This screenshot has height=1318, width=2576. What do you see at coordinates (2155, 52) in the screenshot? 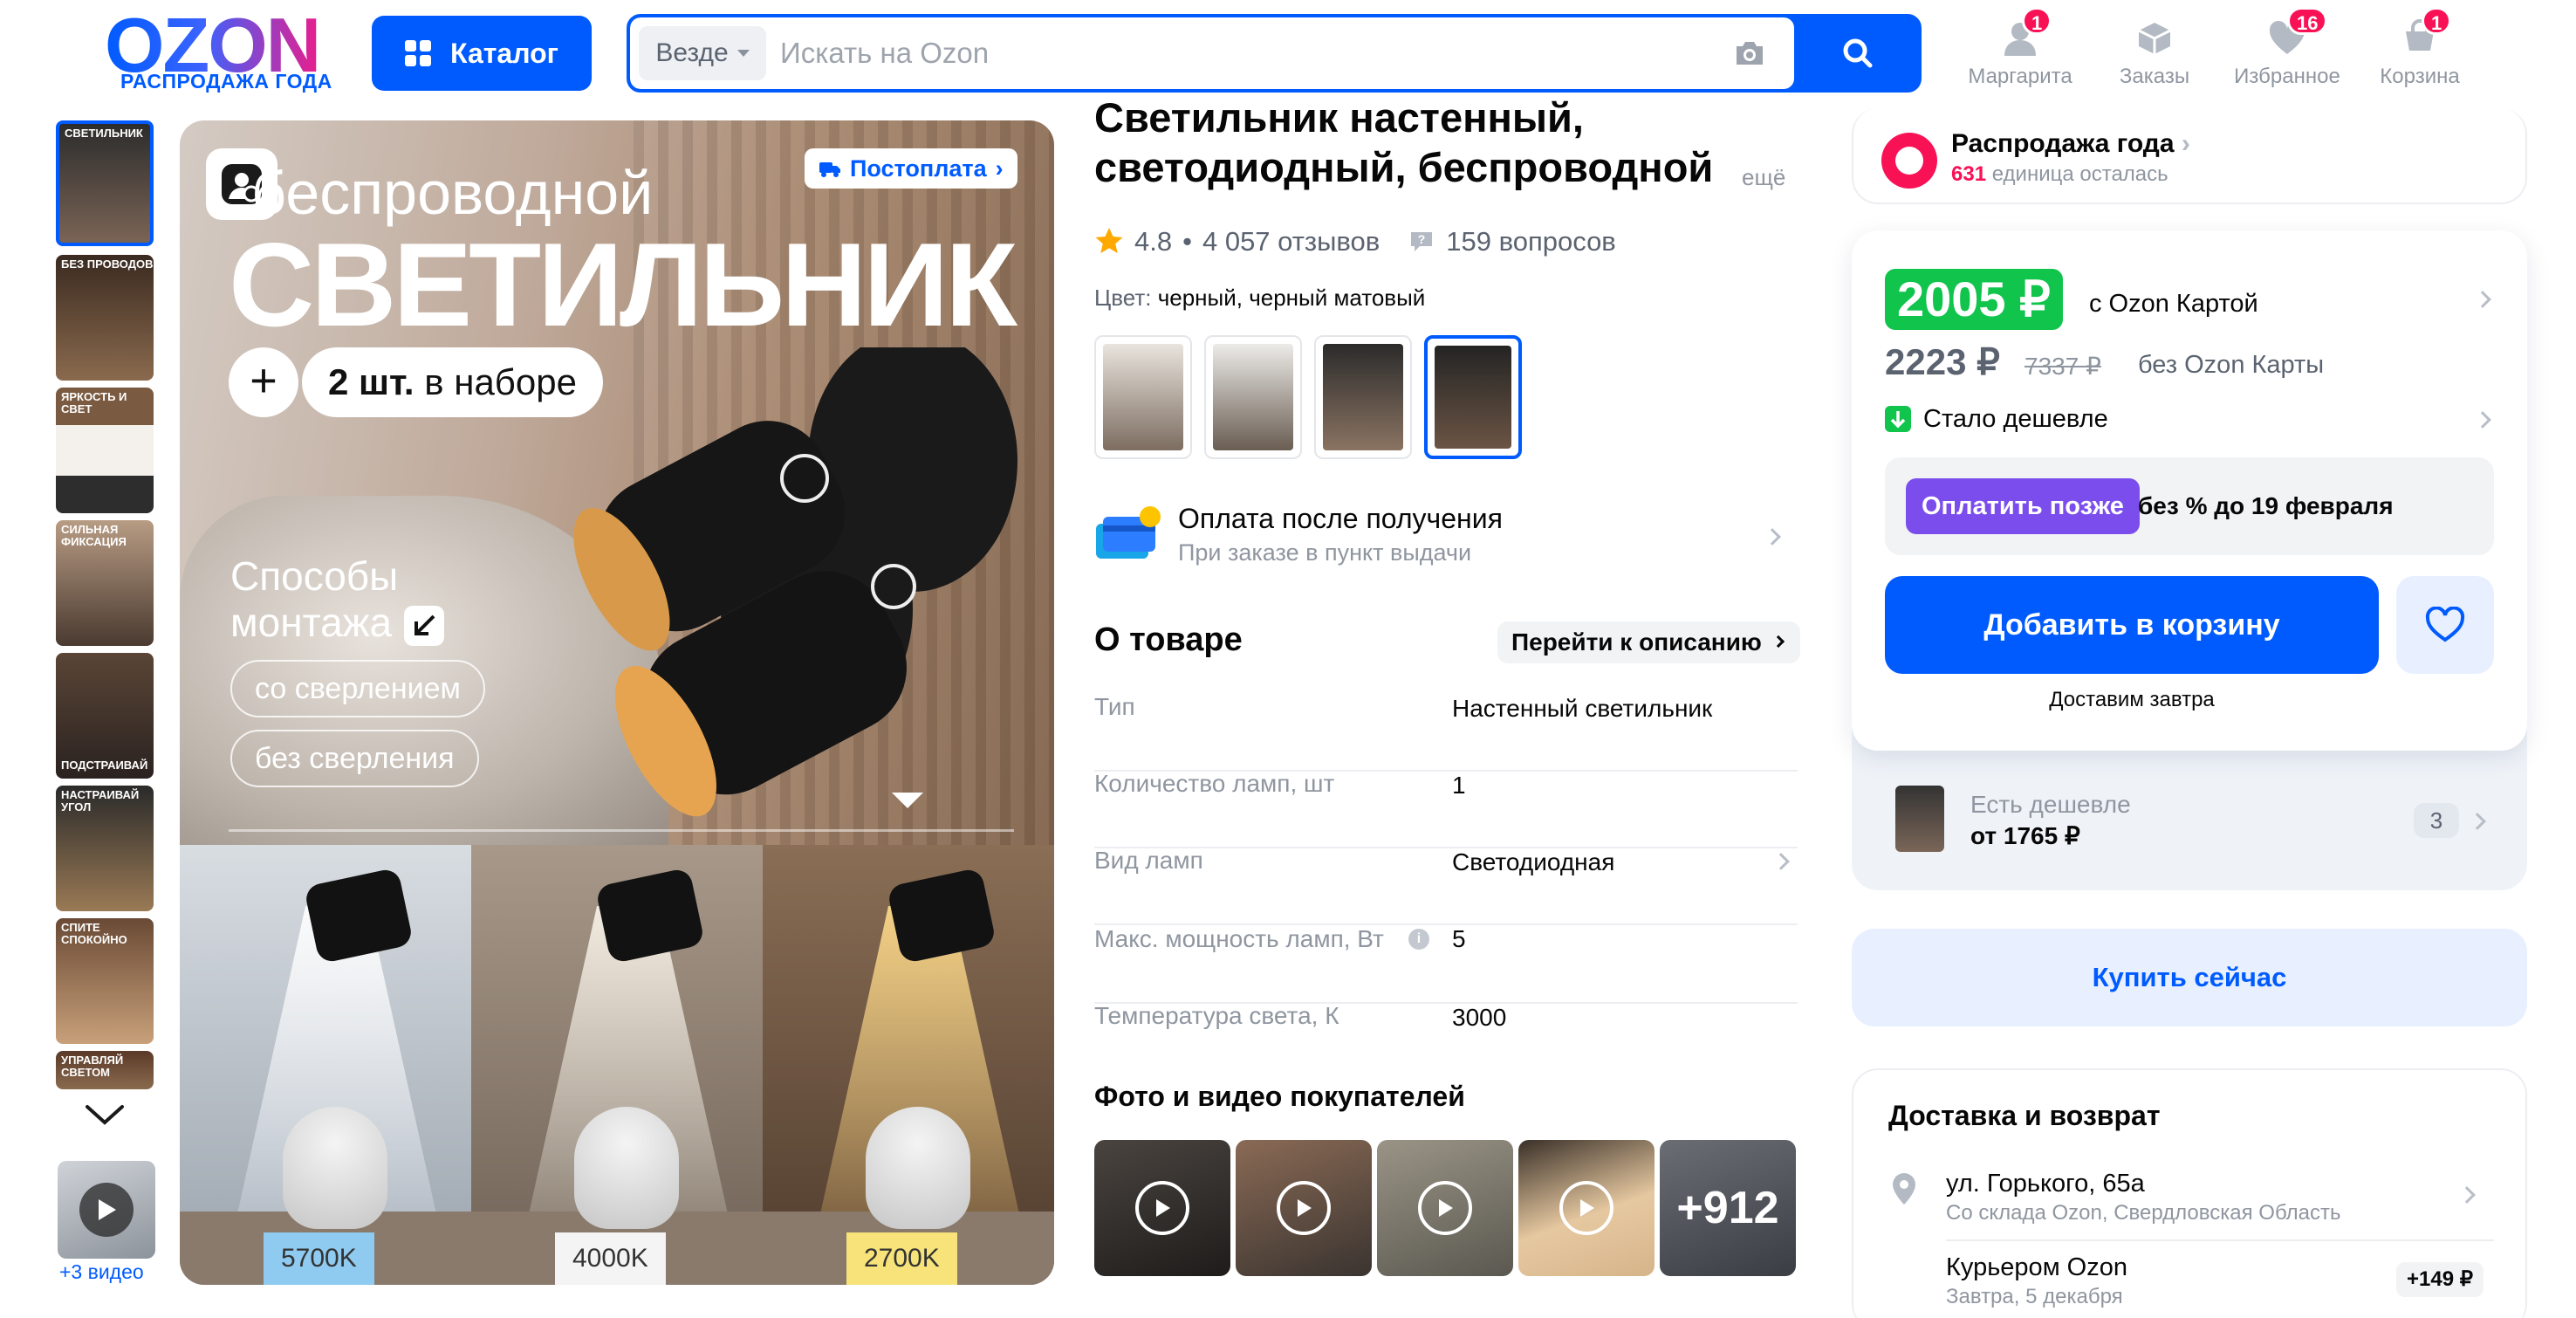
I see `header-orders: Заказы` at bounding box center [2155, 52].